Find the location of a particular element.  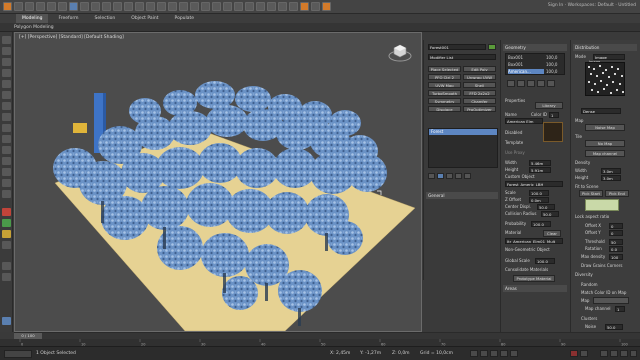

max-density-field: 100 is located at coordinates (616, 257).